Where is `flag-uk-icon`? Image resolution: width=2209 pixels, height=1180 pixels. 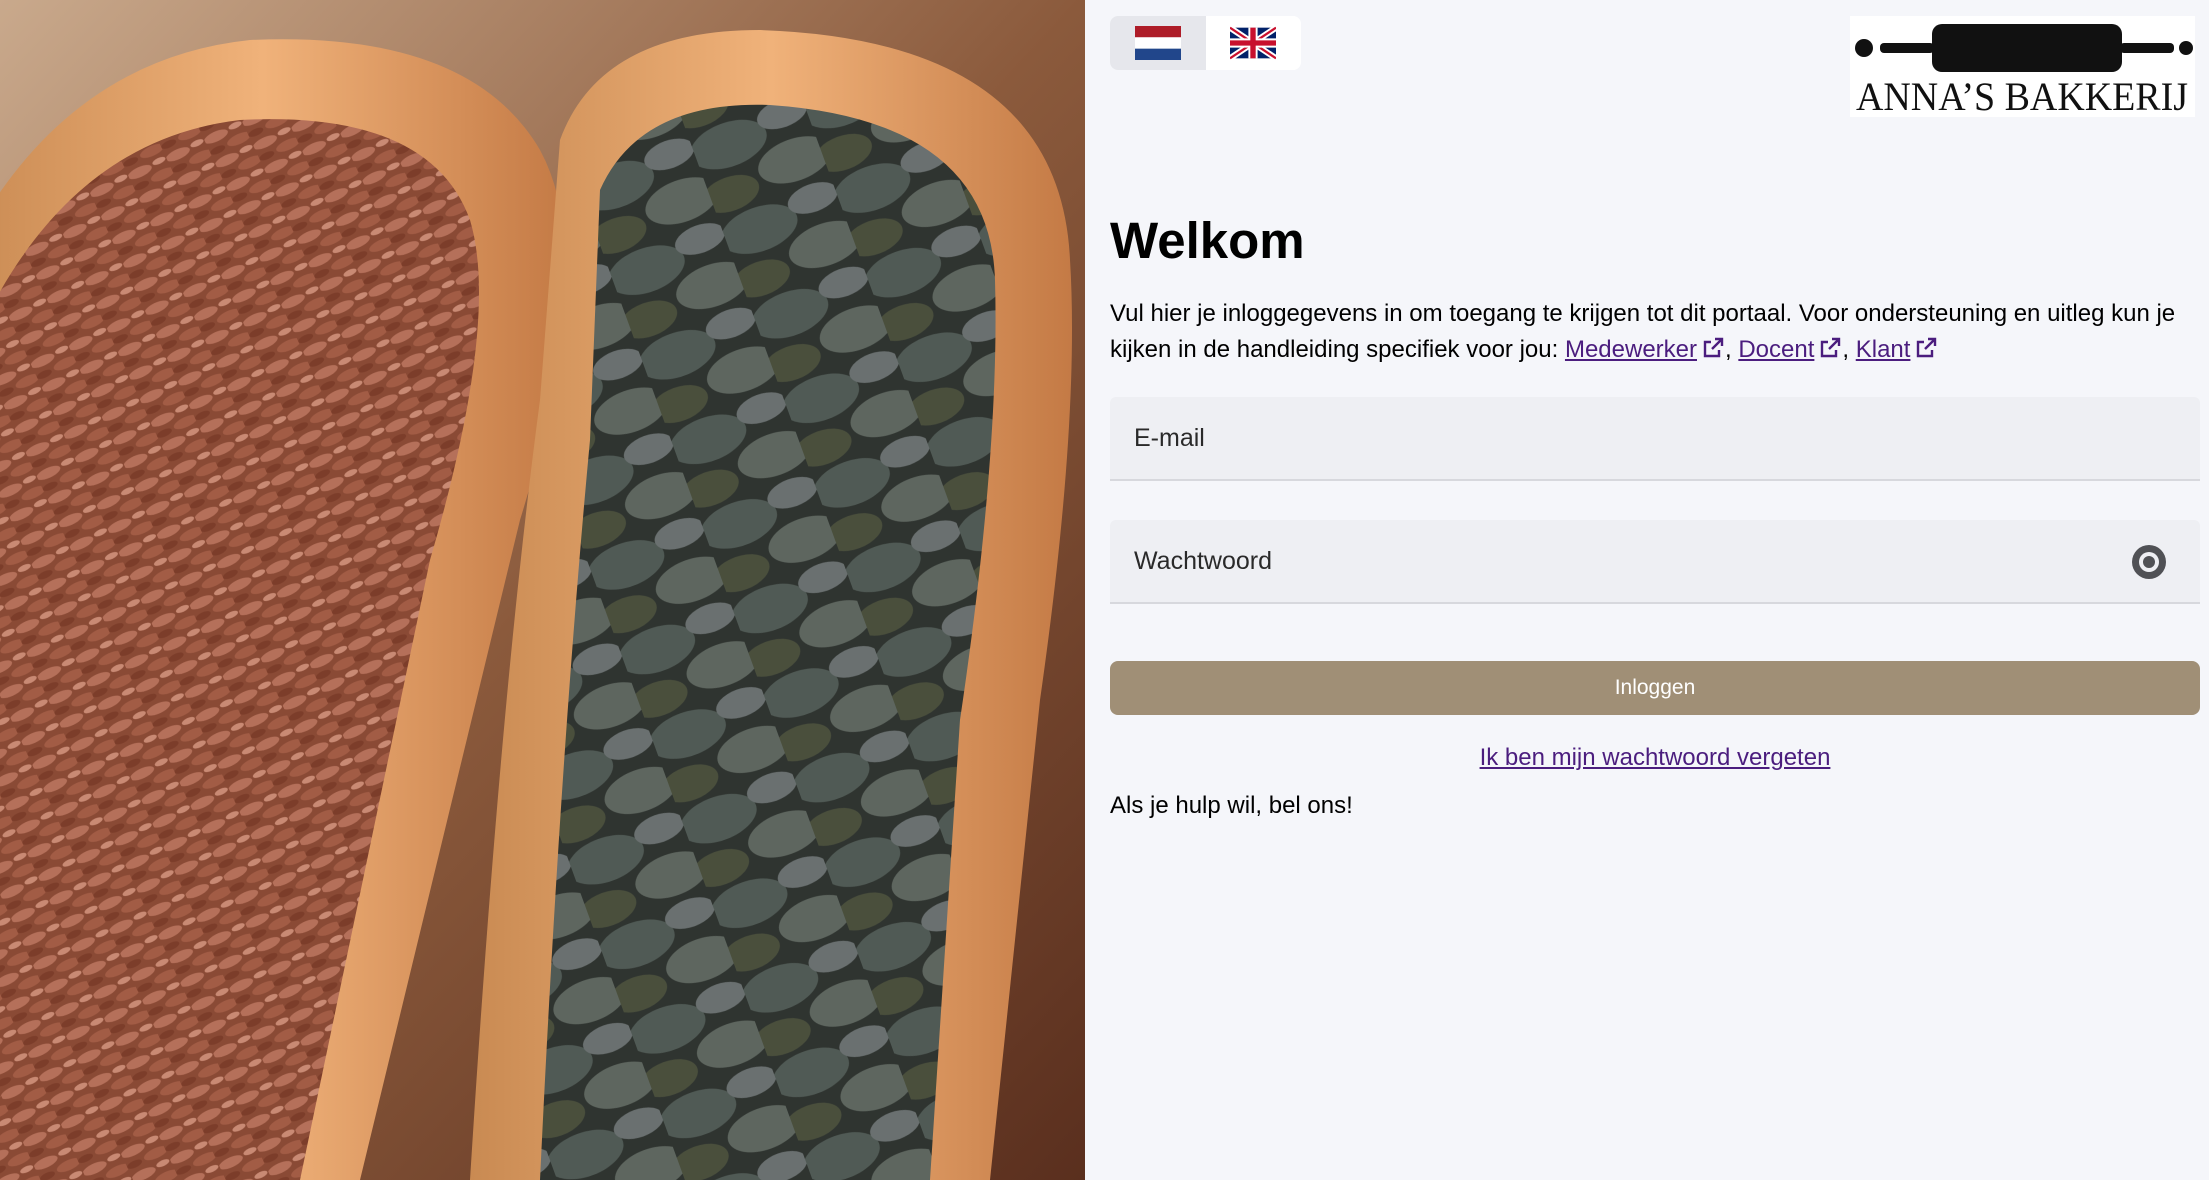
flag-uk-icon is located at coordinates (1253, 43).